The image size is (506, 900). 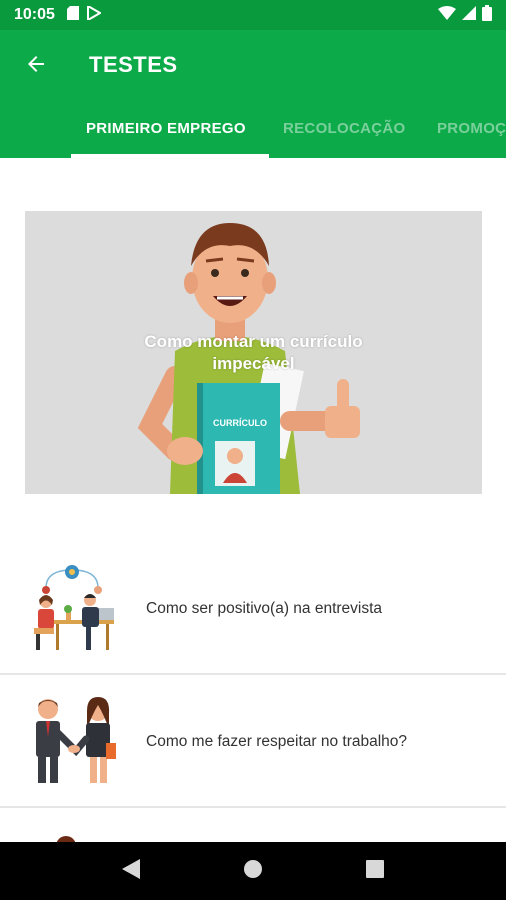 What do you see at coordinates (471, 136) in the screenshot?
I see `tab-promocao: PROMOÇ` at bounding box center [471, 136].